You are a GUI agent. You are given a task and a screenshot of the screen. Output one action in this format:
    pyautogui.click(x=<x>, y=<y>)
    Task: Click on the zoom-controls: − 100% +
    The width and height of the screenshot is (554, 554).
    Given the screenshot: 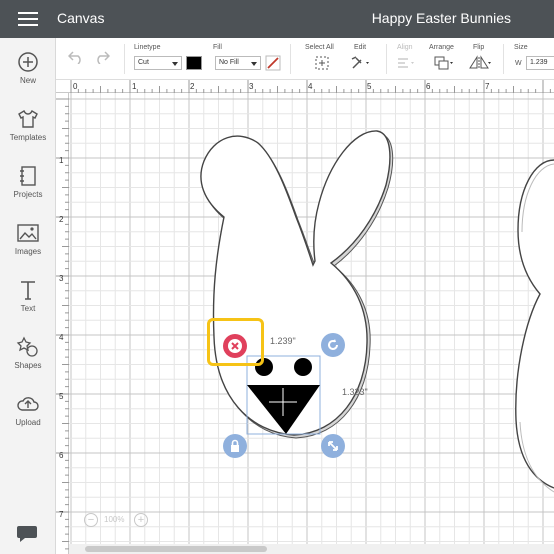 What is the action you would take?
    pyautogui.click(x=115, y=520)
    